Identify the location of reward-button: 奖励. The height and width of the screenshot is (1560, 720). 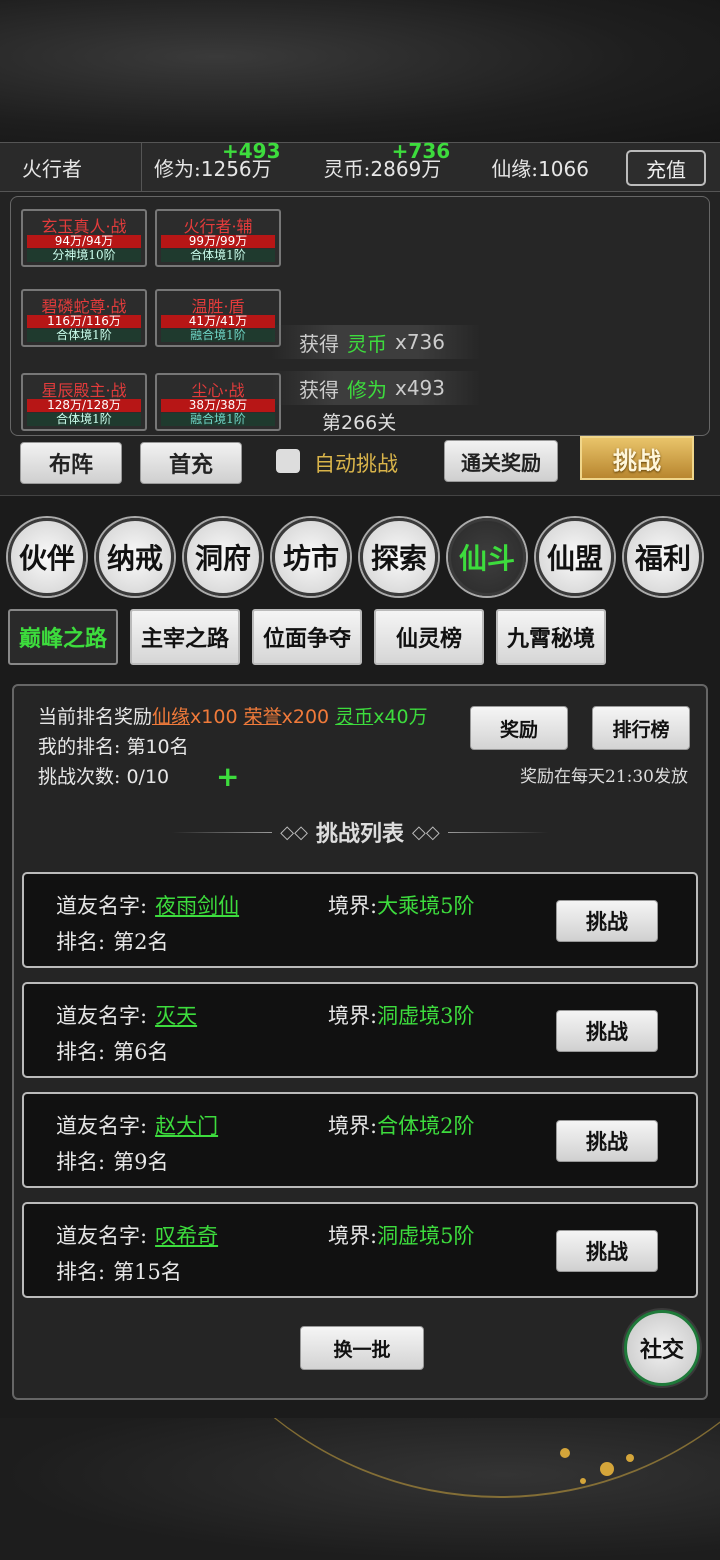
(519, 728).